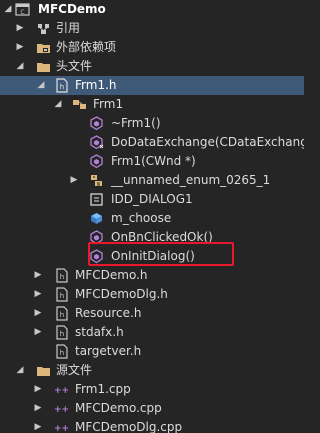 Image resolution: width=320 pixels, height=433 pixels. What do you see at coordinates (74, 370) in the screenshot?
I see `tree-item-label: 源文件` at bounding box center [74, 370].